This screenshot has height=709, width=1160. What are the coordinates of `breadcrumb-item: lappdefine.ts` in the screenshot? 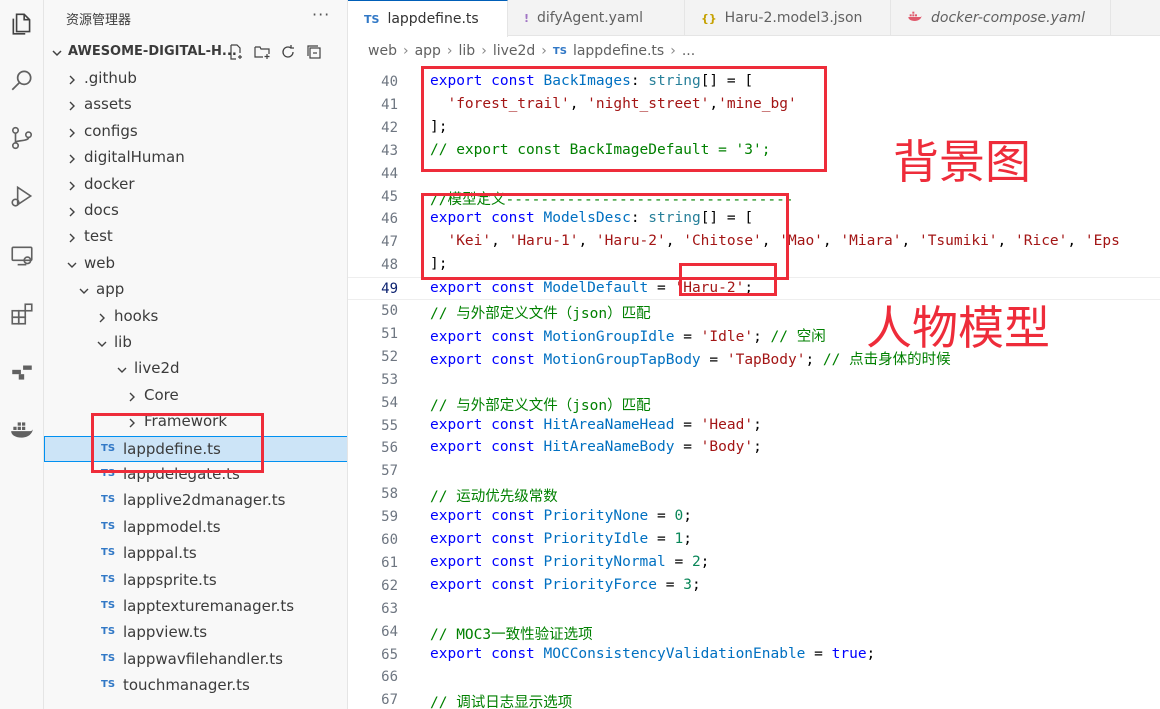 It's located at (618, 51).